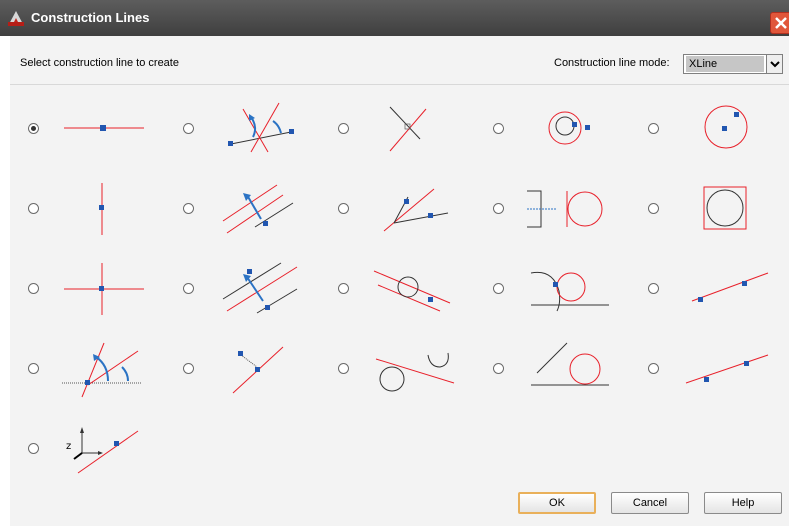 This screenshot has width=789, height=526. I want to click on two-point-line-icon, so click(730, 287).